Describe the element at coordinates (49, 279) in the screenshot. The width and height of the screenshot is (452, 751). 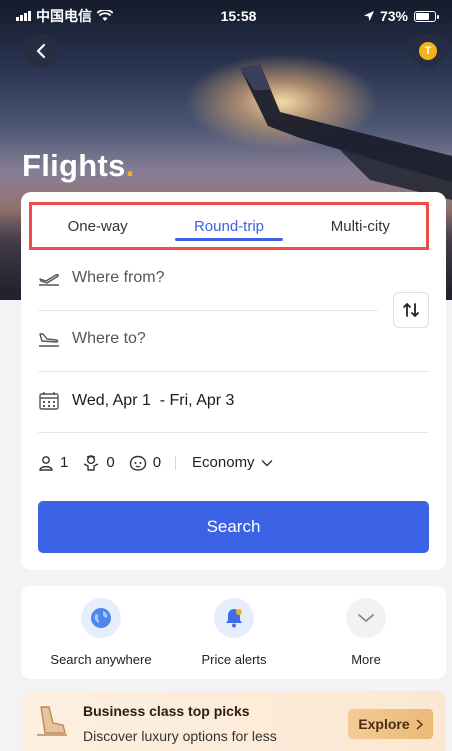
I see `takeoff-icon` at that location.